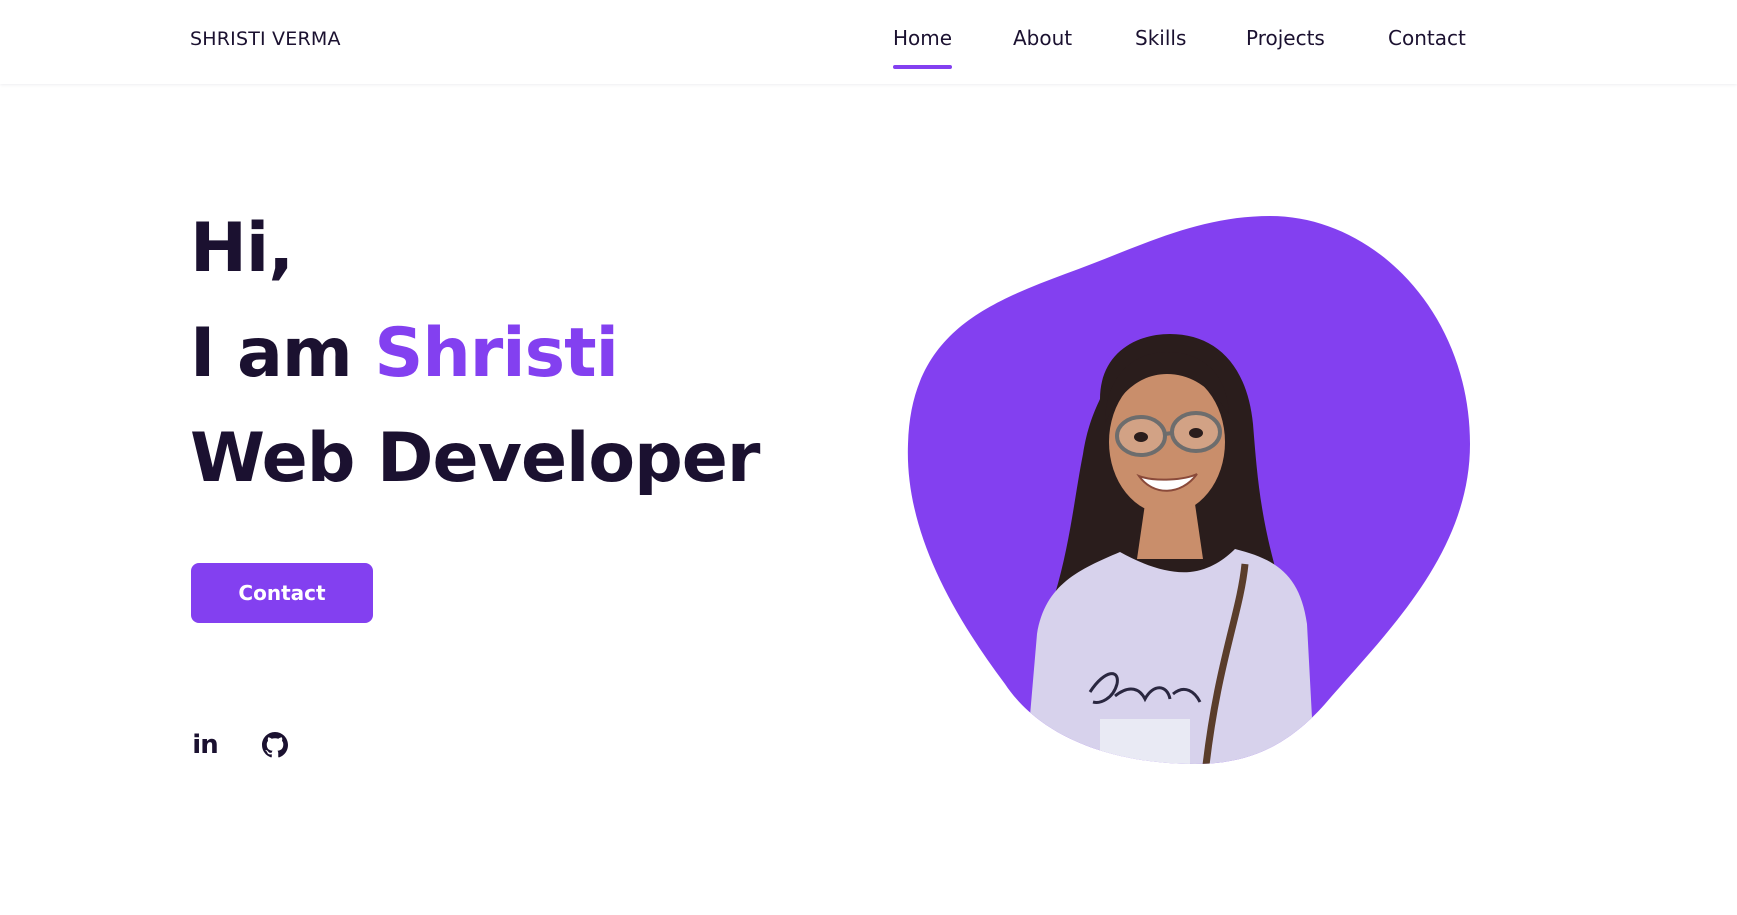  I want to click on hero-intro-prefix: I am, so click(282, 353).